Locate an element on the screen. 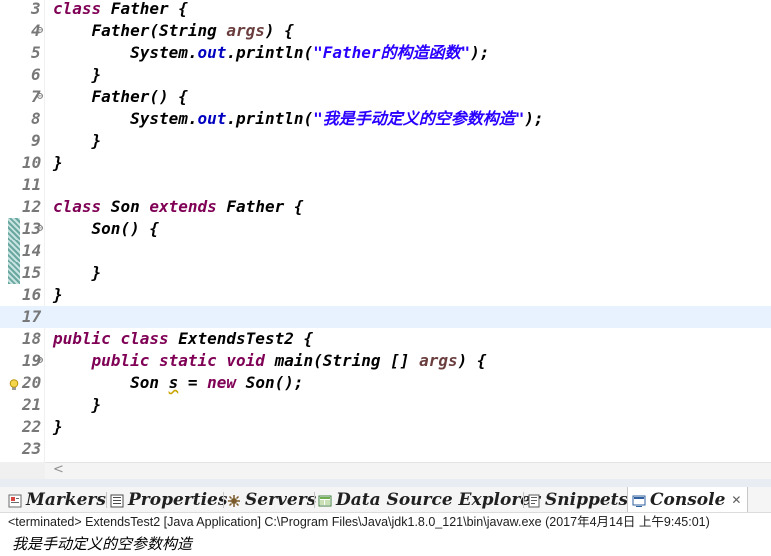 Image resolution: width=771 pixels, height=556 pixels. code-text: System.out.println("Father的构造函数"); is located at coordinates (271, 53).